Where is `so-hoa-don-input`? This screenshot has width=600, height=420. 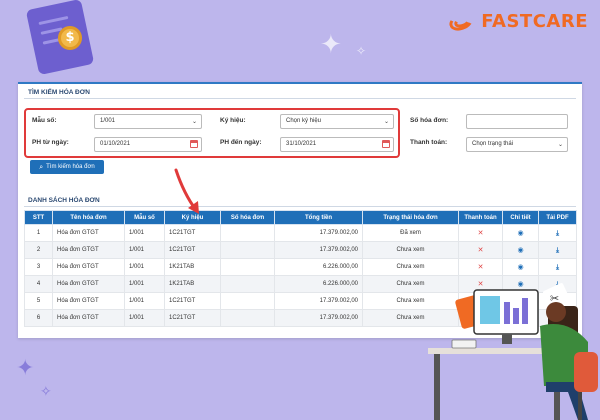 so-hoa-don-input is located at coordinates (517, 121).